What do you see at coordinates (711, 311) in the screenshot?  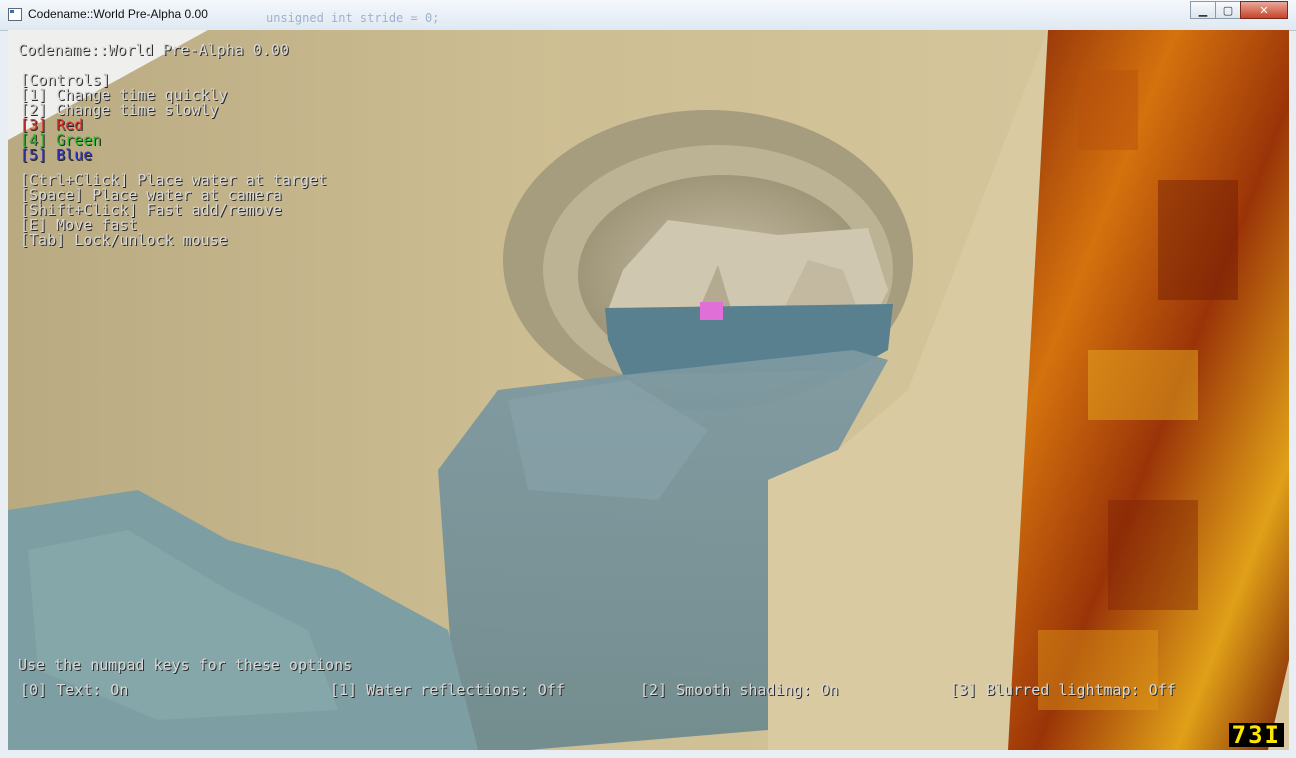 I see `water-target-marker` at bounding box center [711, 311].